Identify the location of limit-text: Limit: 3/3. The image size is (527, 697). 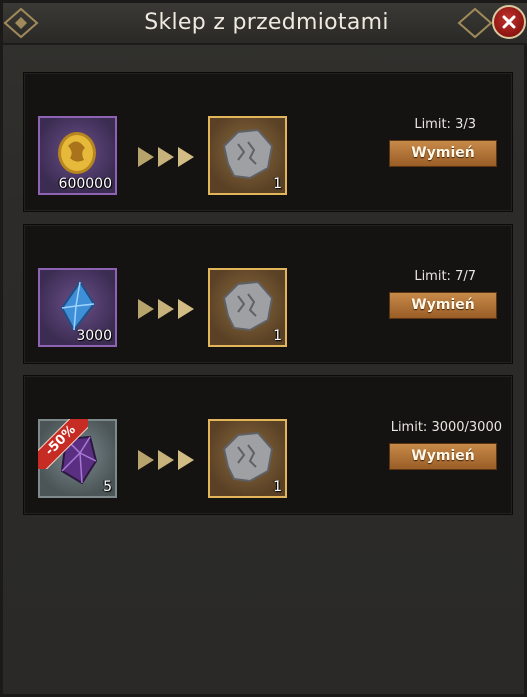
(445, 124).